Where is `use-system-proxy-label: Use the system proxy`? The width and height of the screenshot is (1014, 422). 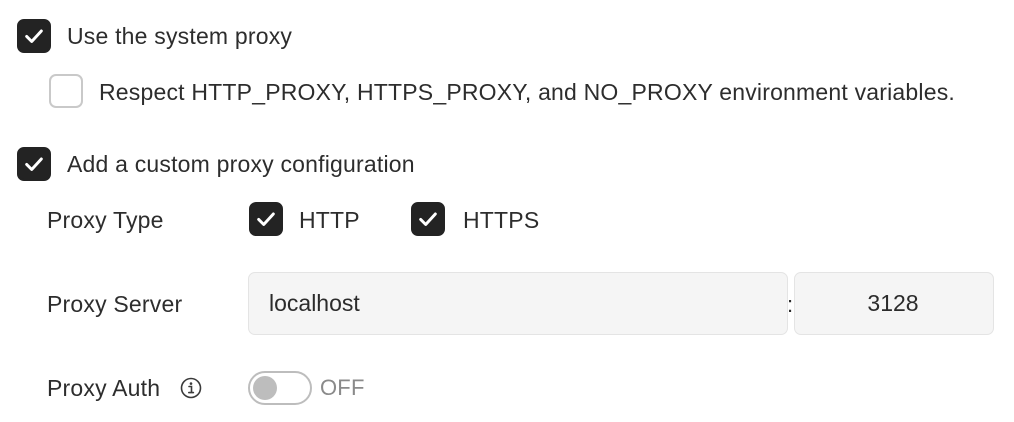
use-system-proxy-label: Use the system proxy is located at coordinates (180, 36).